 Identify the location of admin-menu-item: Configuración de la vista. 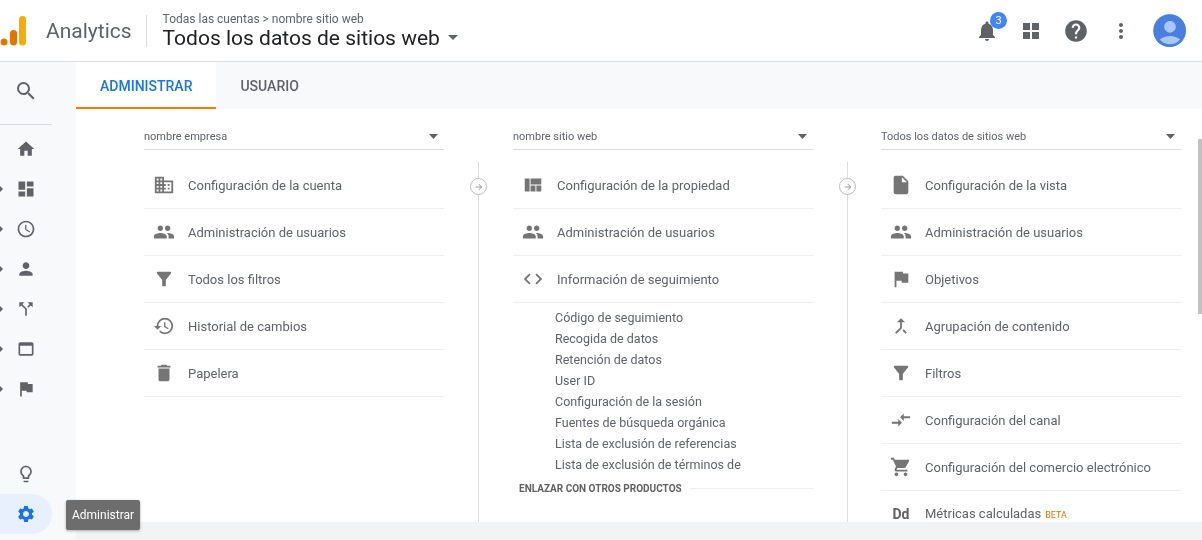
(1031, 185).